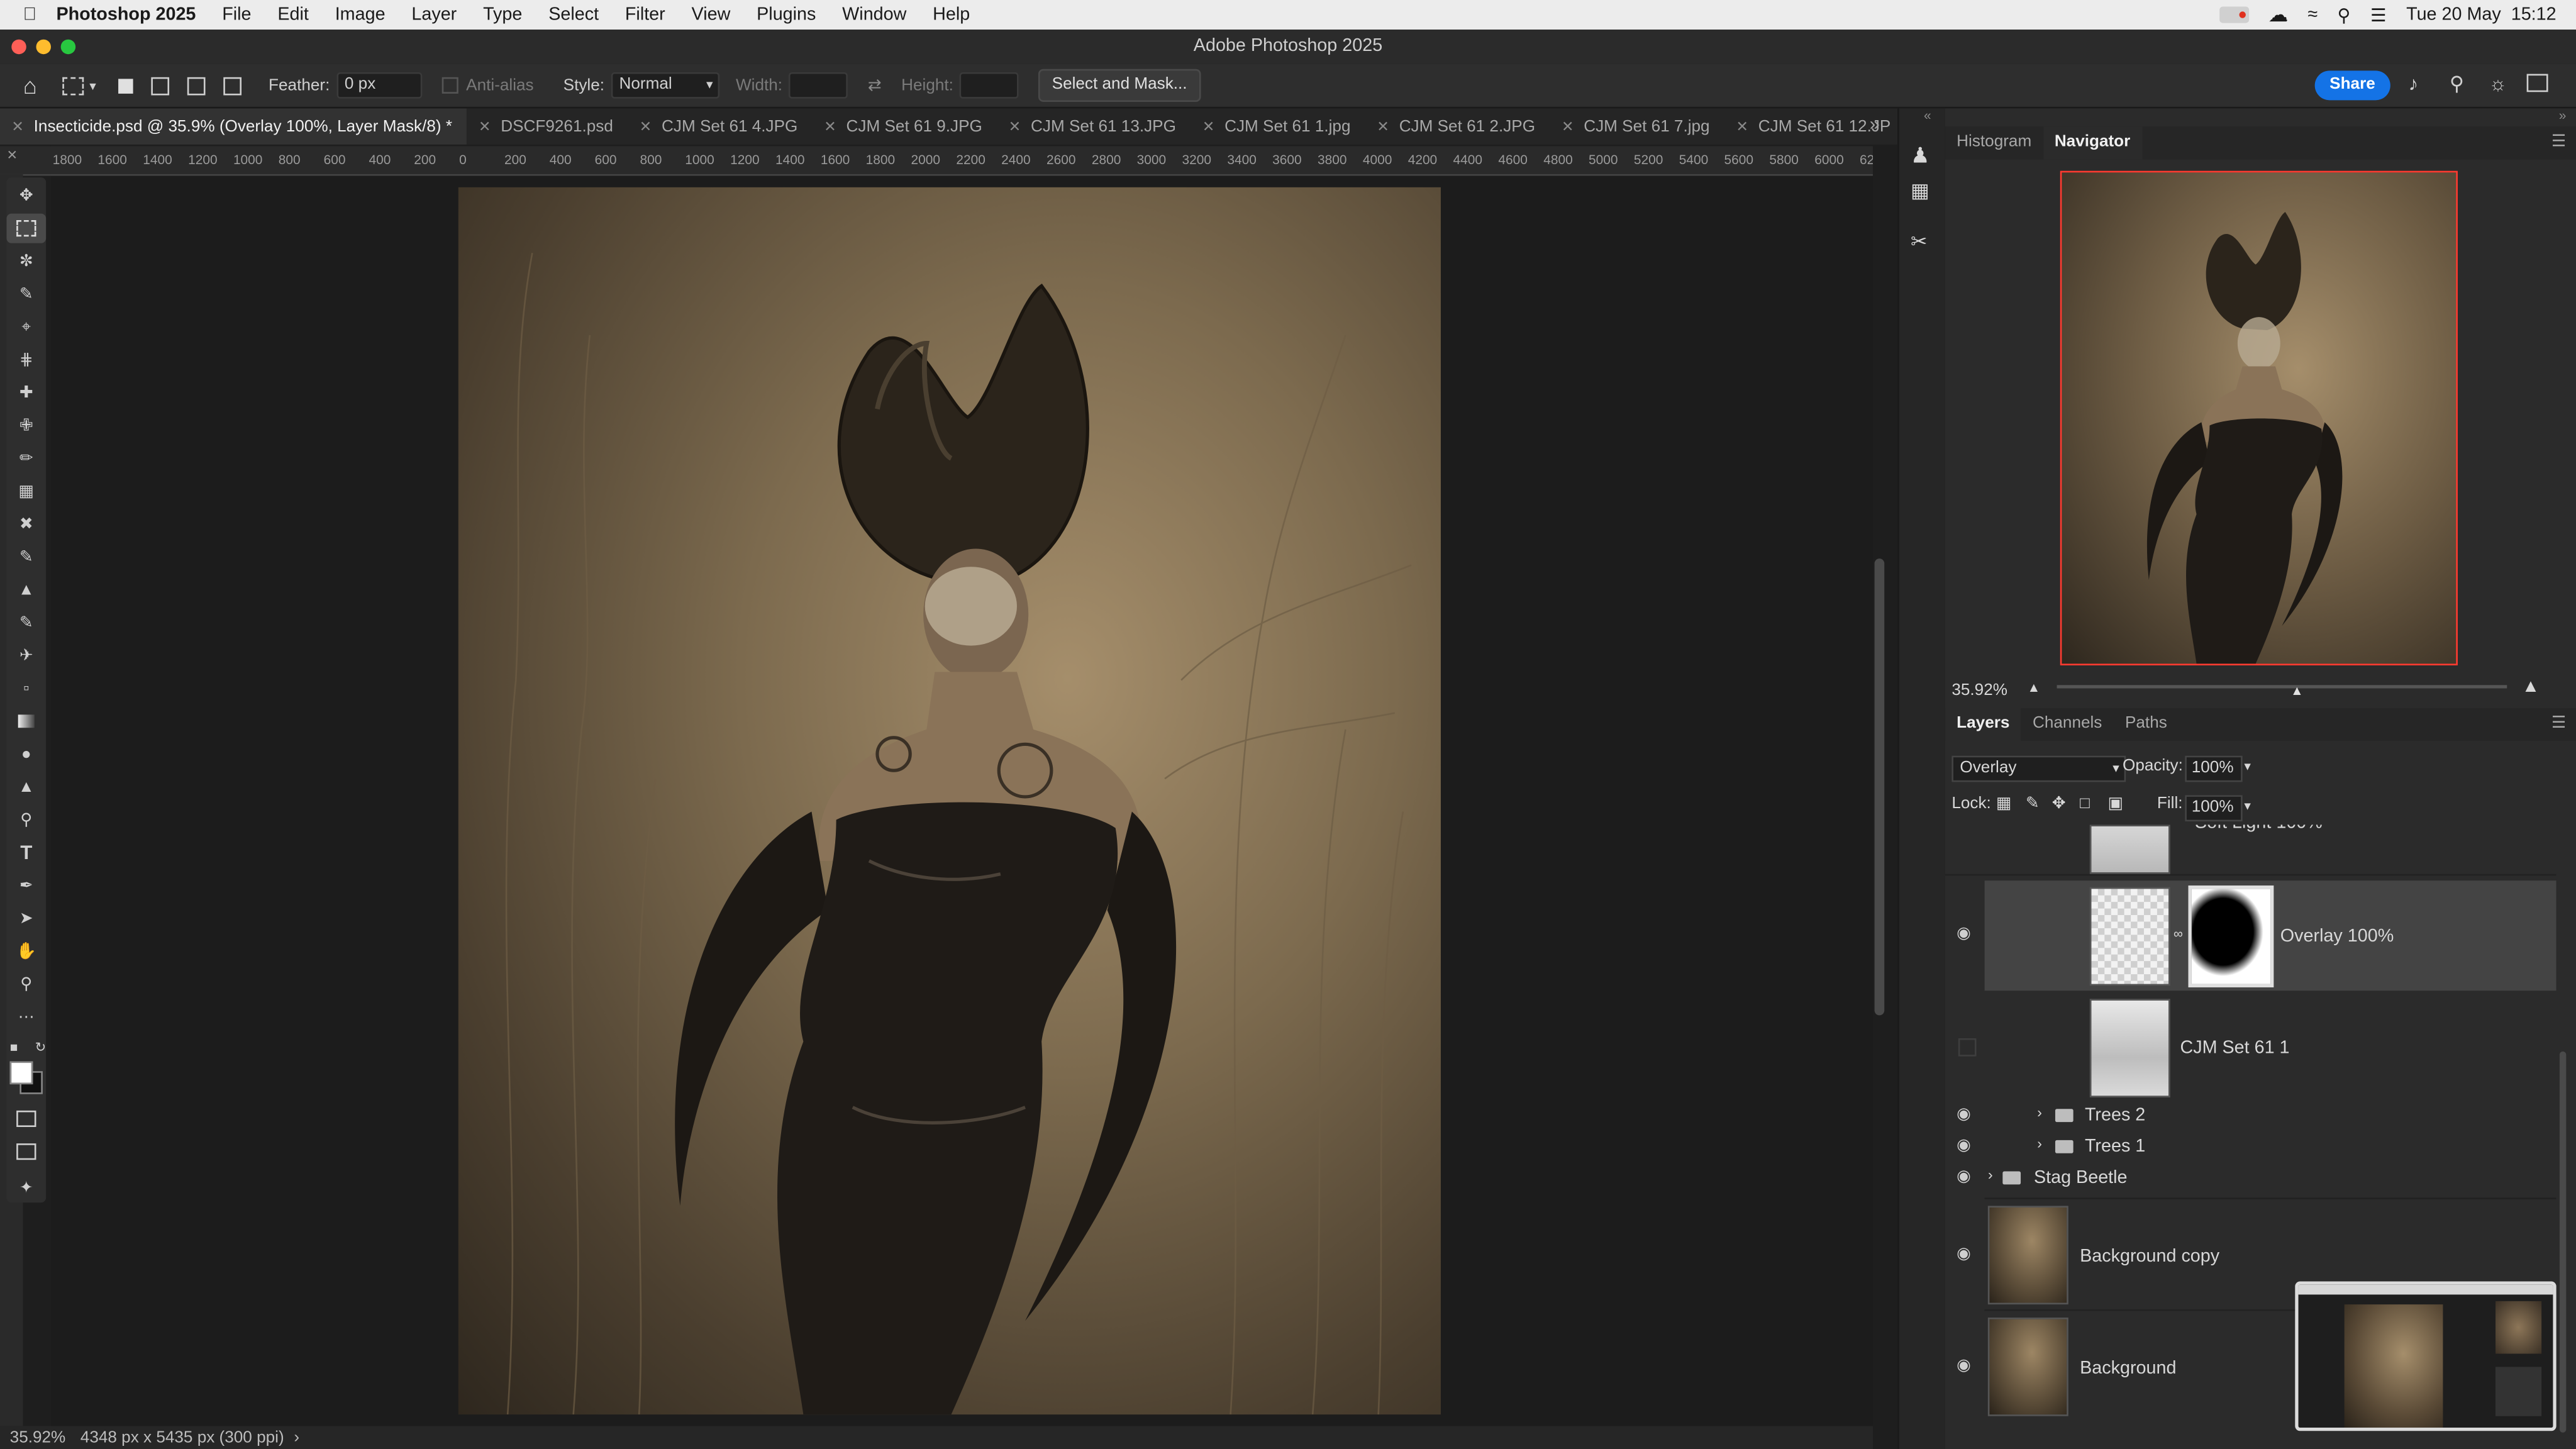 The width and height of the screenshot is (2576, 1449). Describe the element at coordinates (2146, 724) in the screenshot. I see `tab-paths: Paths` at that location.